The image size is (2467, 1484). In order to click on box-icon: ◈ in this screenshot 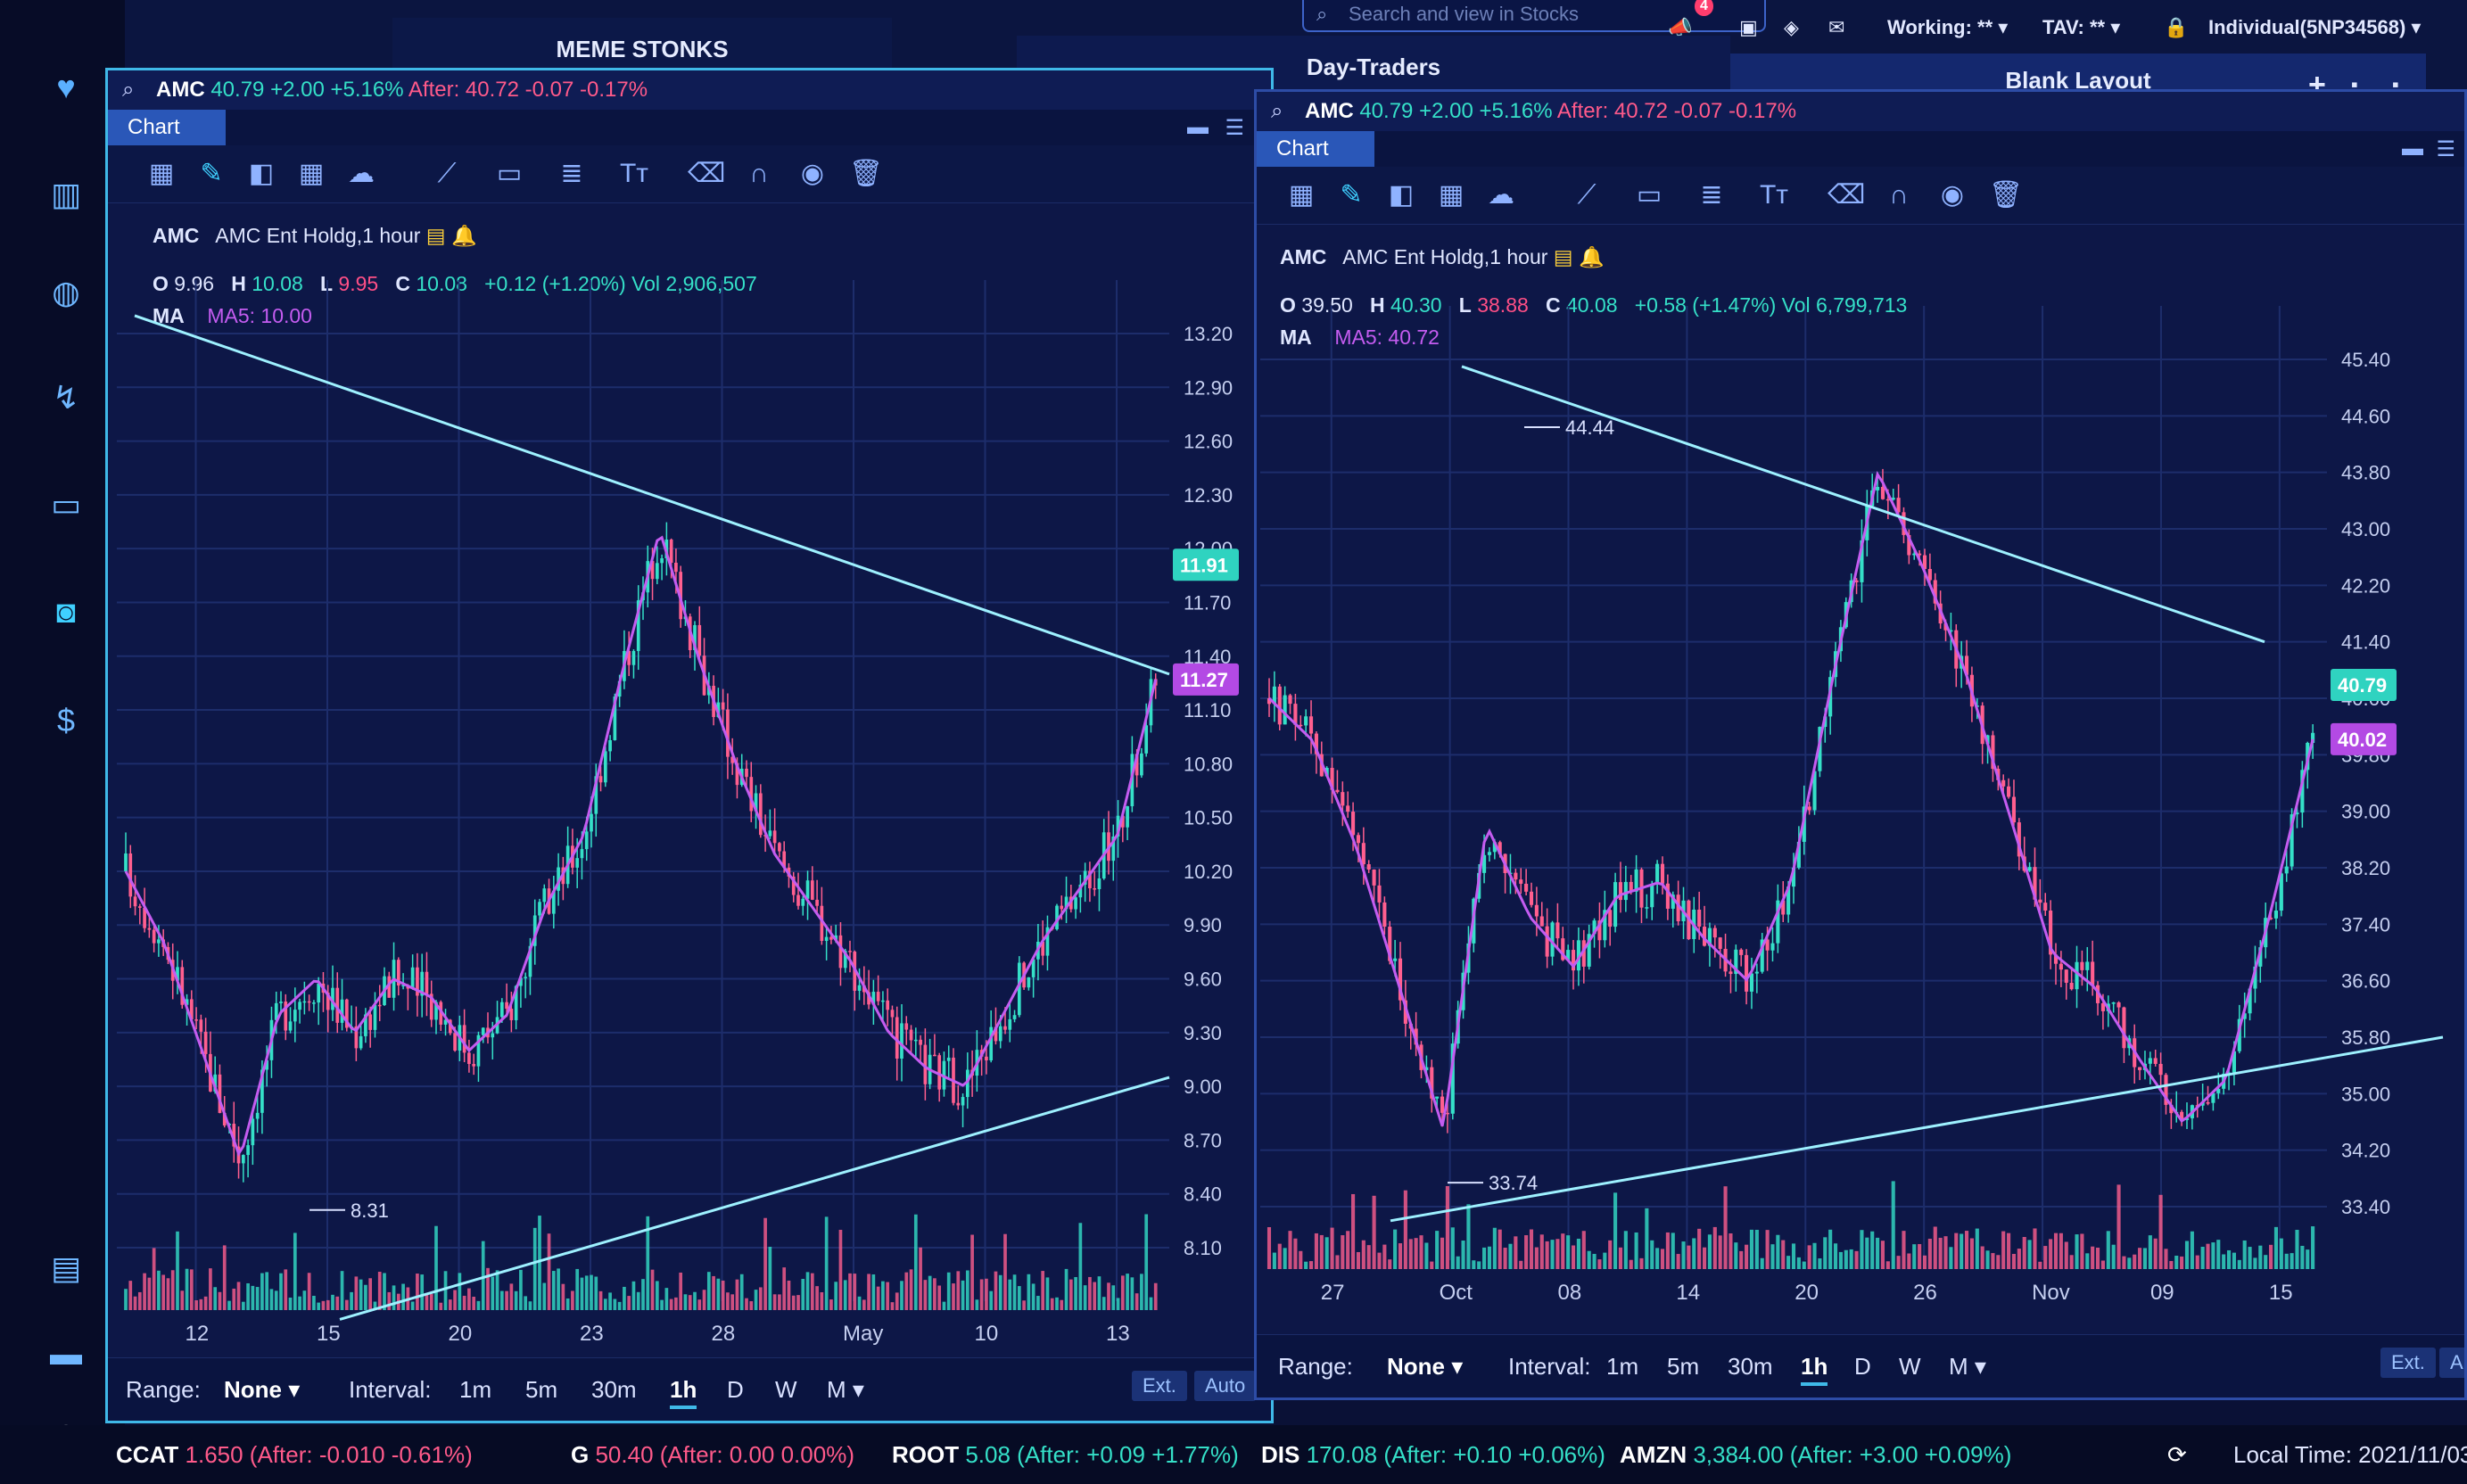, I will do `click(1791, 27)`.